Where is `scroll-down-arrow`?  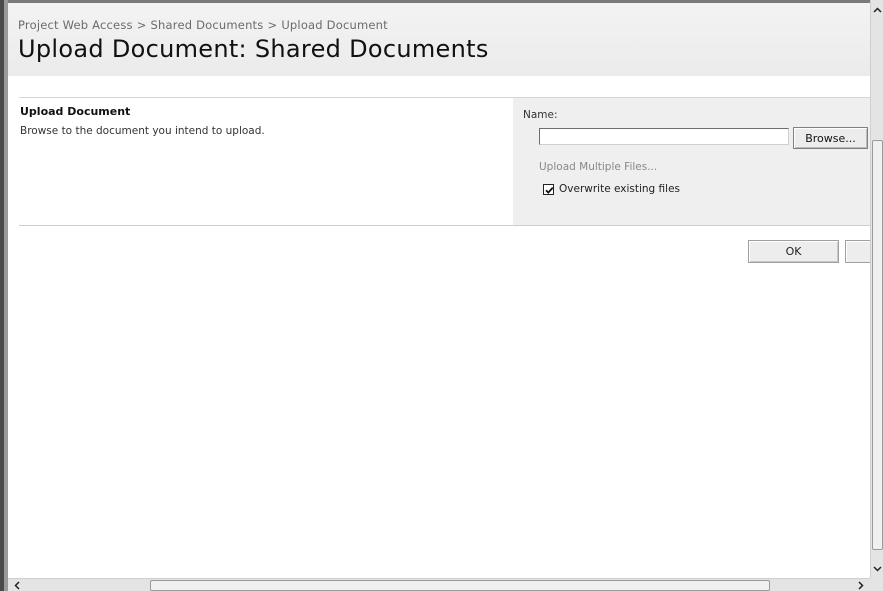
scroll-down-arrow is located at coordinates (877, 568).